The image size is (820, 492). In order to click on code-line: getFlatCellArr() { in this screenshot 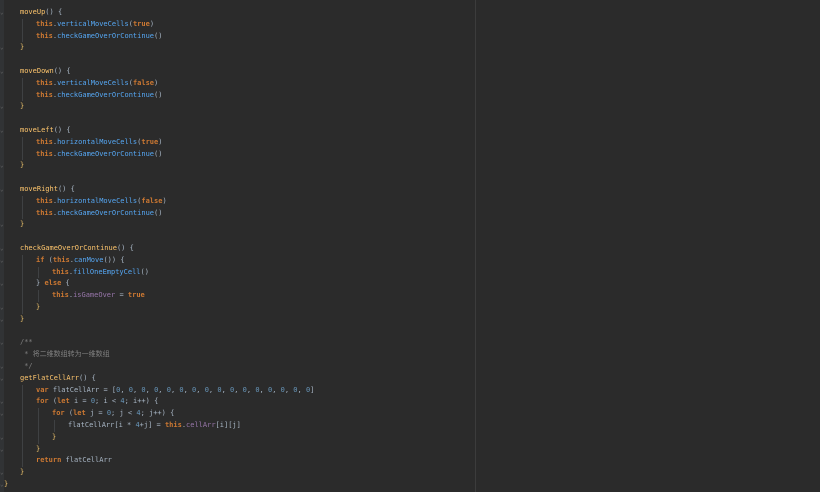, I will do `click(58, 379)`.